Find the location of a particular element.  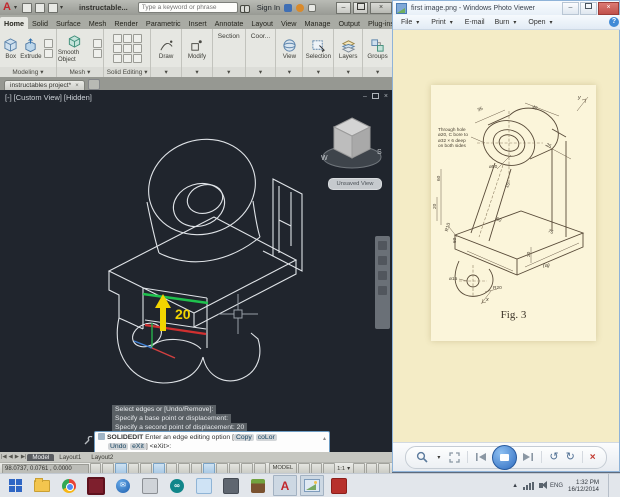

menu-file: File ▾ is located at coordinates (411, 22).